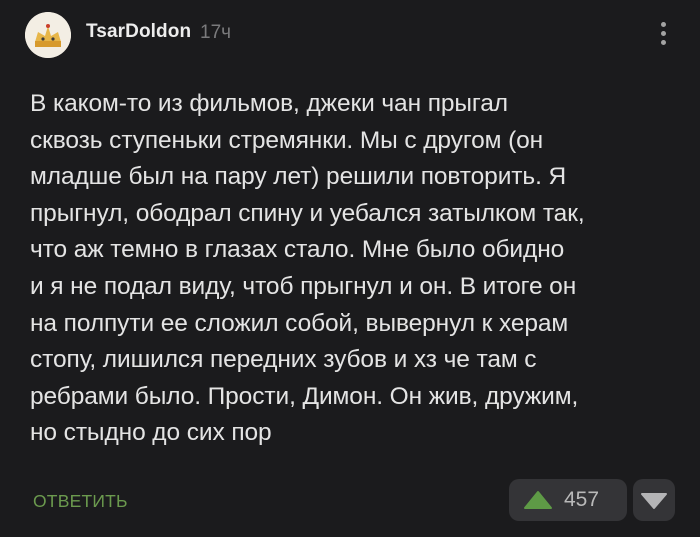  Describe the element at coordinates (582, 499) in the screenshot. I see `rating-count: 457` at that location.